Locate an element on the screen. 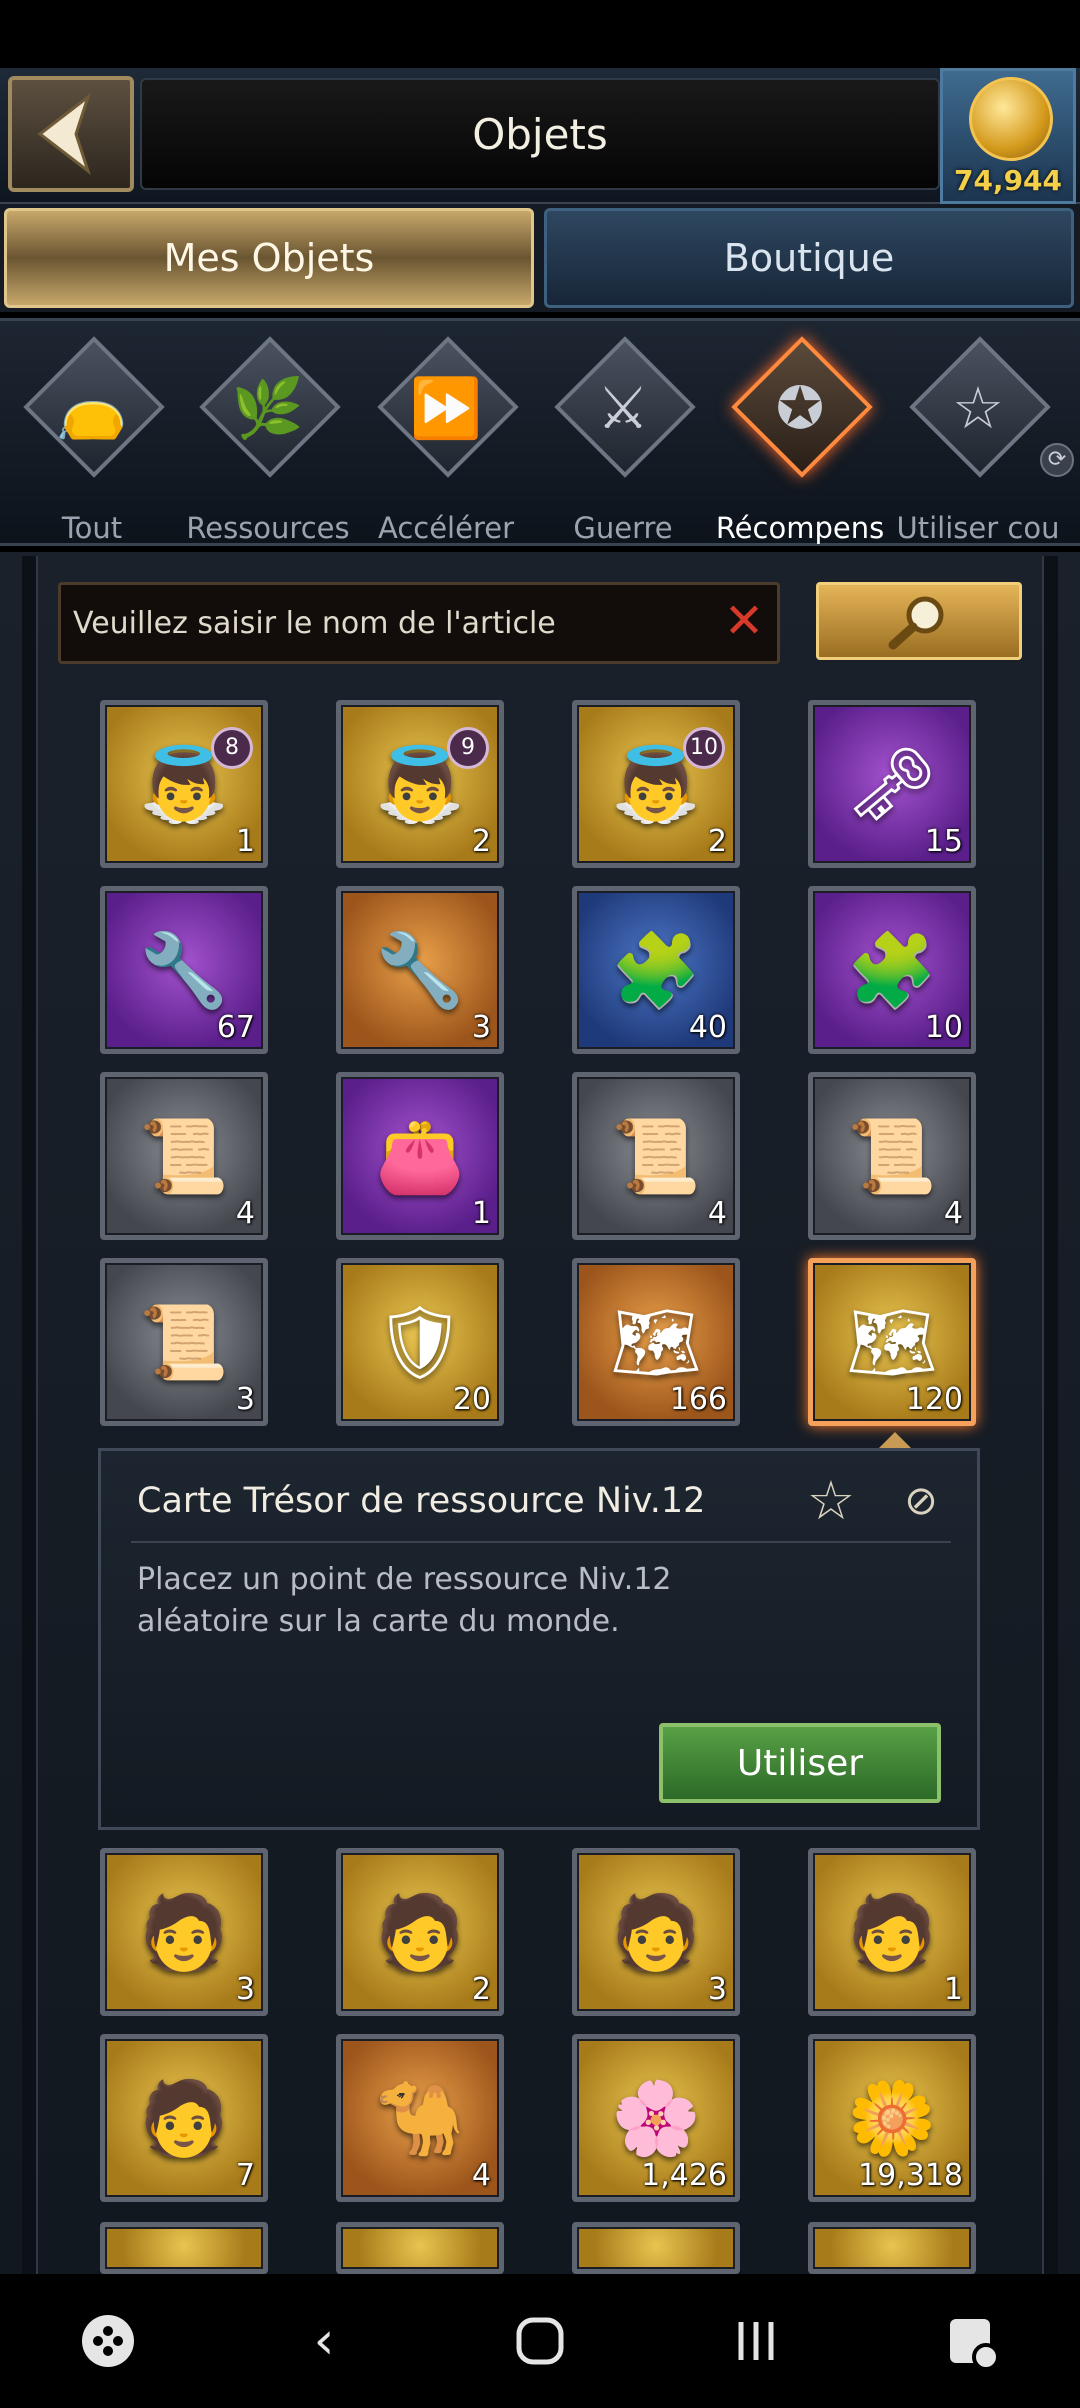 The width and height of the screenshot is (1080, 2408). tab-my-items: Mes Objets is located at coordinates (269, 258).